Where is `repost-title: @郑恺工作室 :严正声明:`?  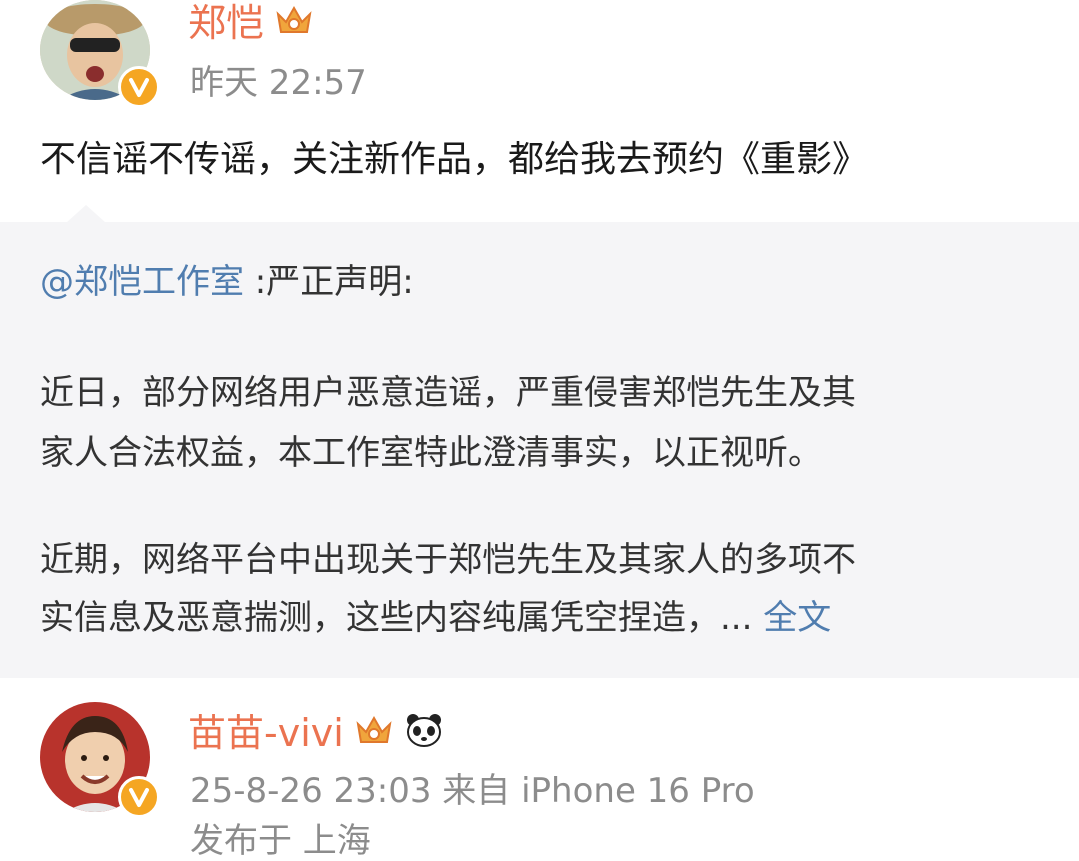
repost-title: @郑恺工作室 :严正声明: is located at coordinates (227, 282).